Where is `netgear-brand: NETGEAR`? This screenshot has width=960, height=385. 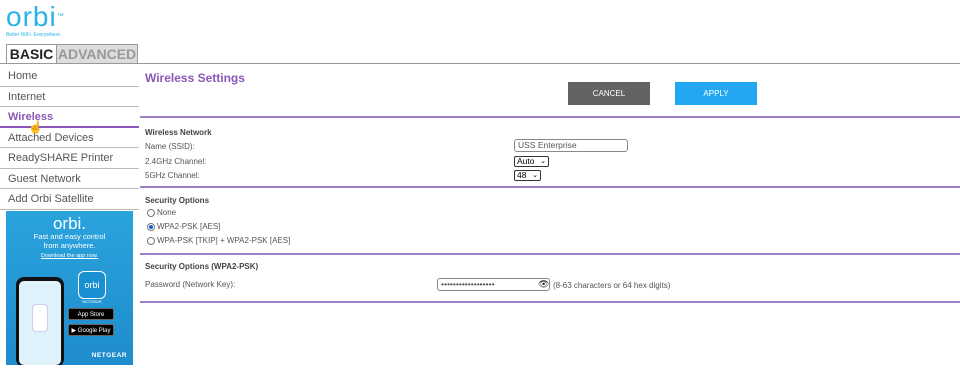
netgear-brand: NETGEAR is located at coordinates (109, 355).